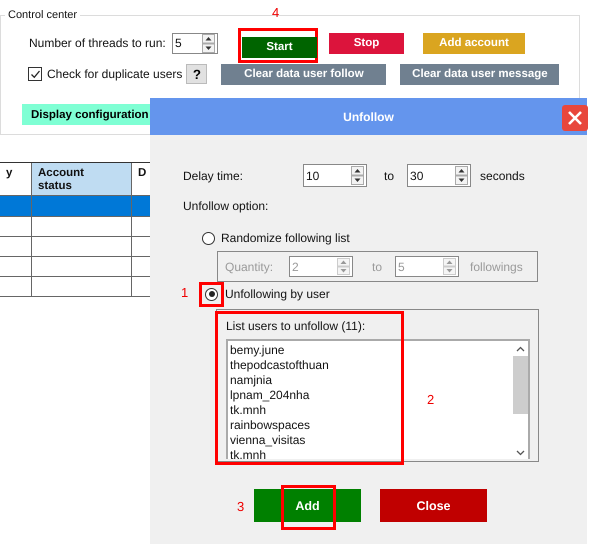  What do you see at coordinates (270, 425) in the screenshot?
I see `user-item: rainbowspaces` at bounding box center [270, 425].